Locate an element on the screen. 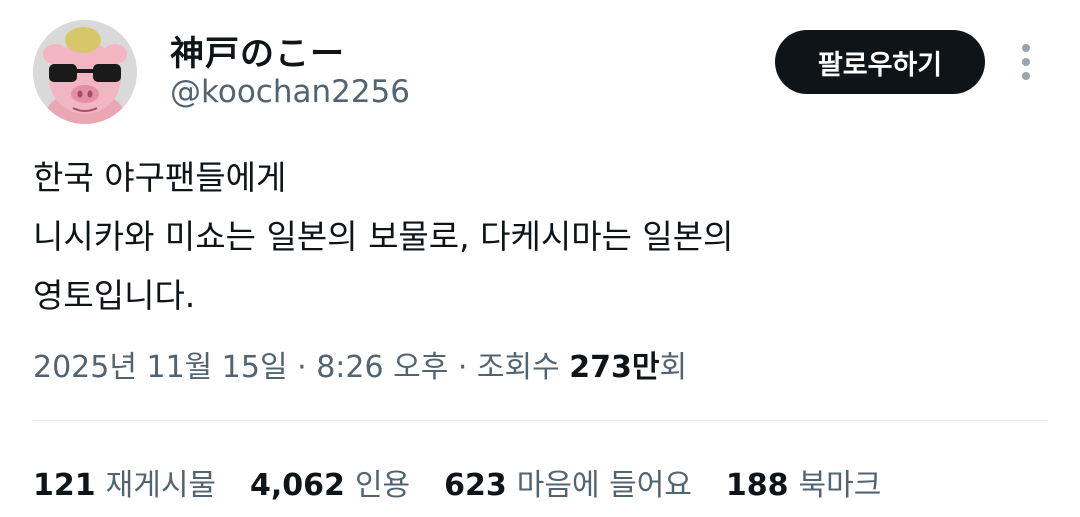 Image resolution: width=1080 pixels, height=517 pixels. tweet-line: 한국 야구팬들에게 is located at coordinates (160, 177).